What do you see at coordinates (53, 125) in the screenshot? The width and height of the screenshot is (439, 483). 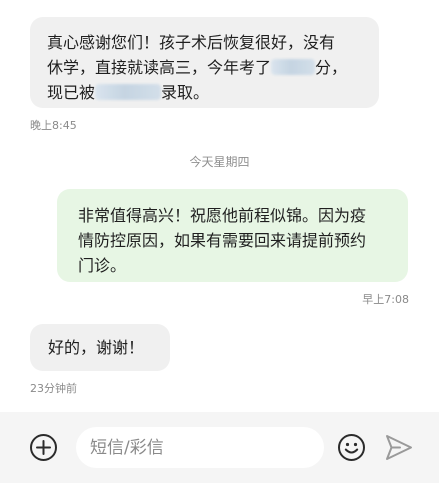 I see `message-timestamp: 晚上8:45` at bounding box center [53, 125].